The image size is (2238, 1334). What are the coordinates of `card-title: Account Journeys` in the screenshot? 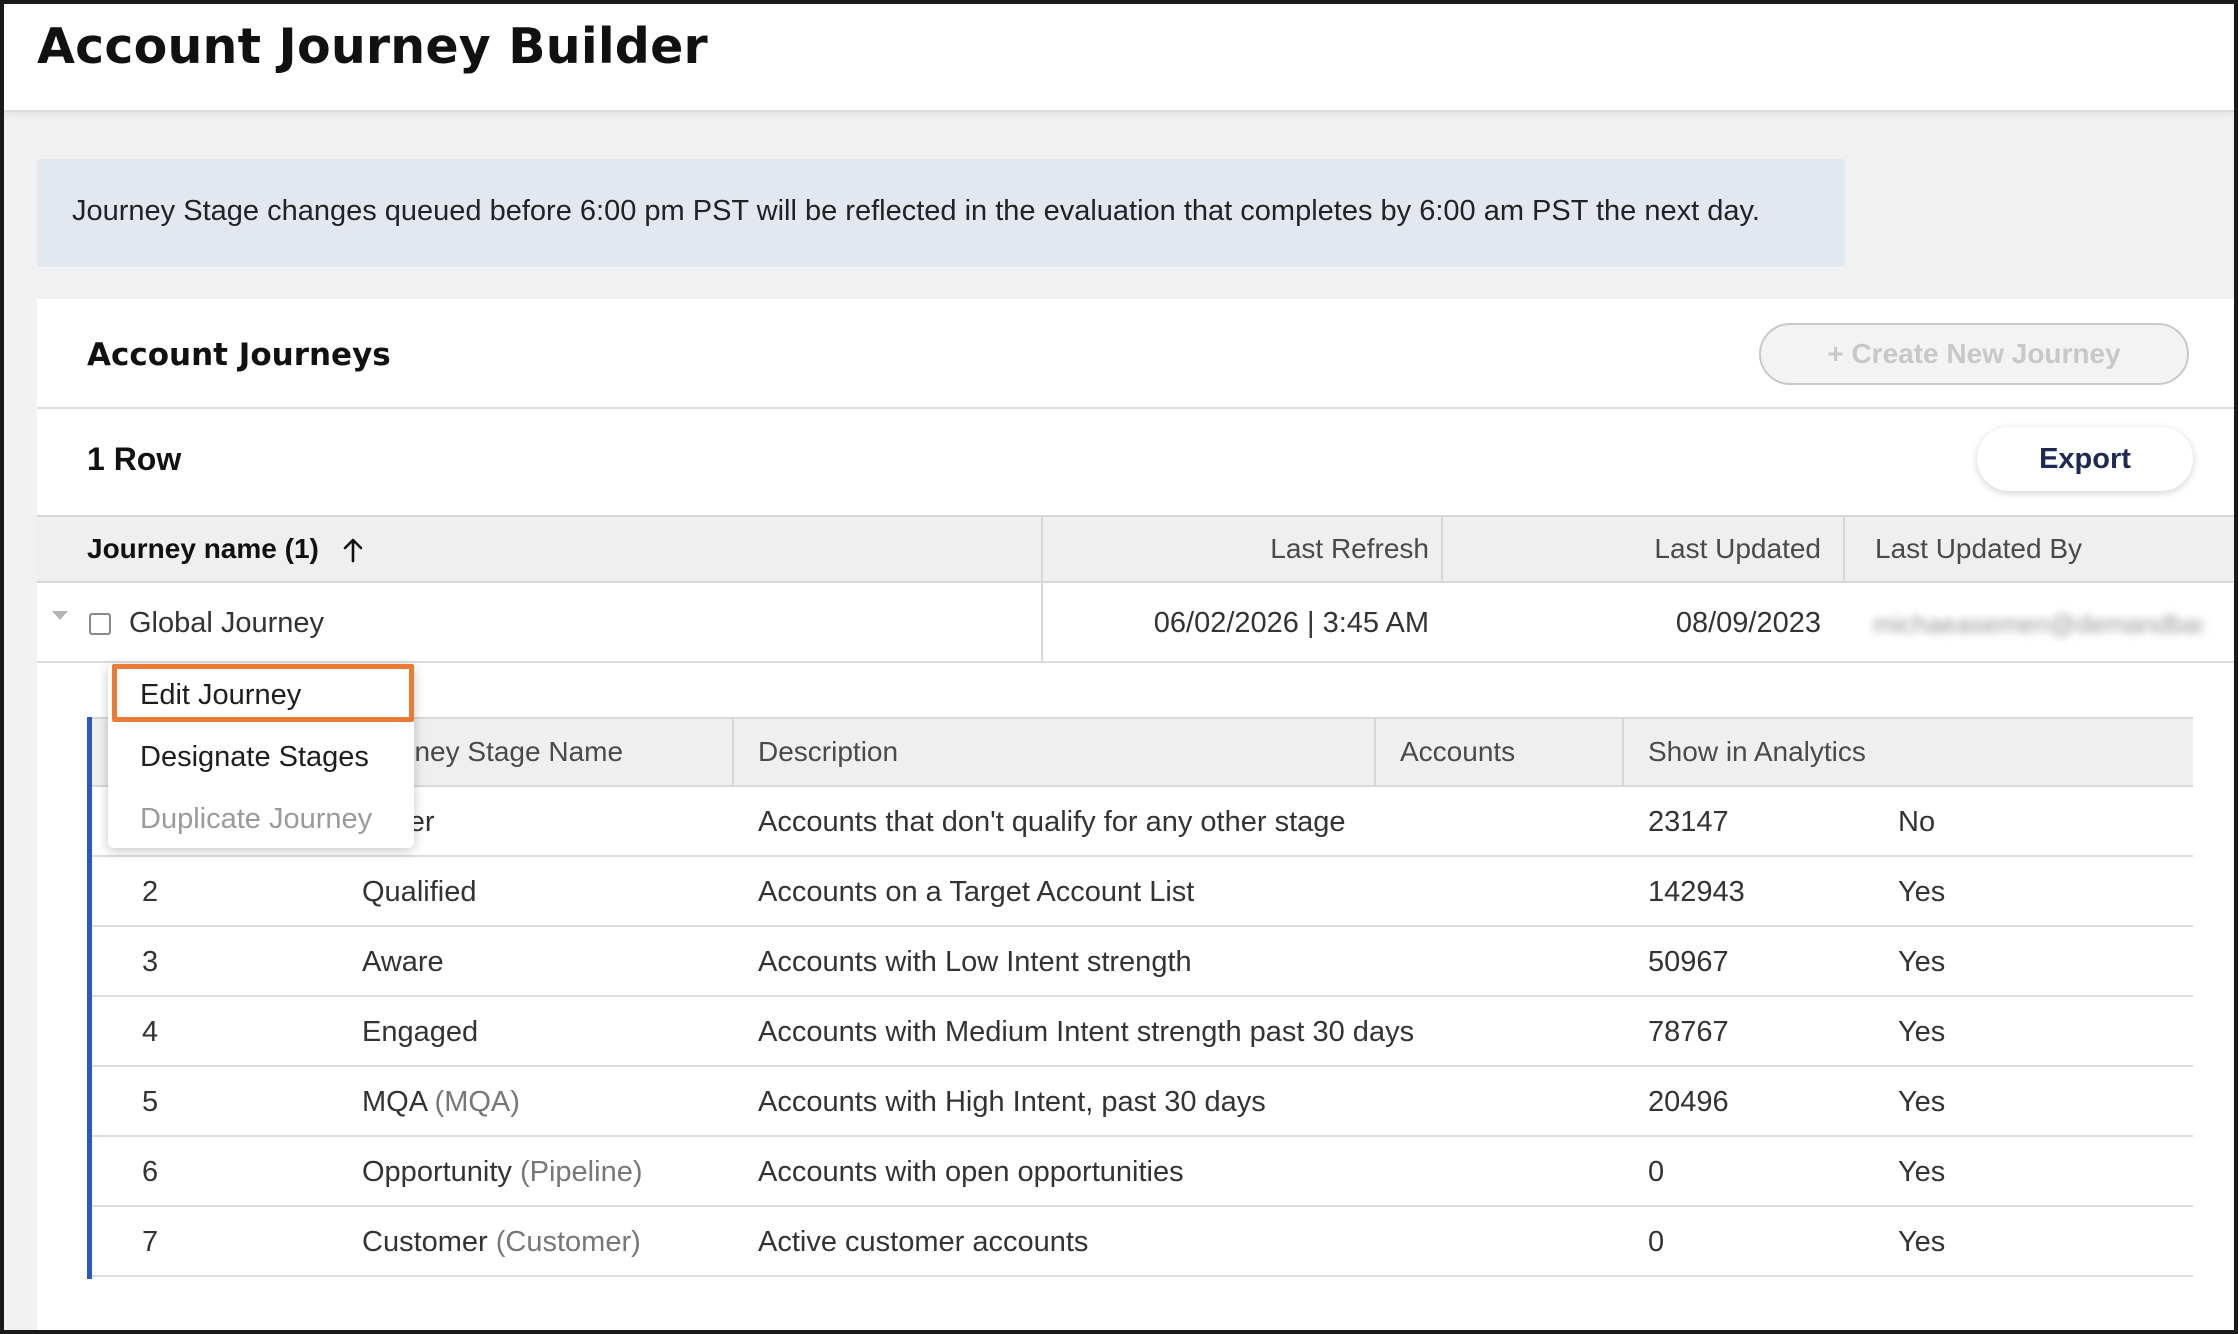 It's located at (239, 355).